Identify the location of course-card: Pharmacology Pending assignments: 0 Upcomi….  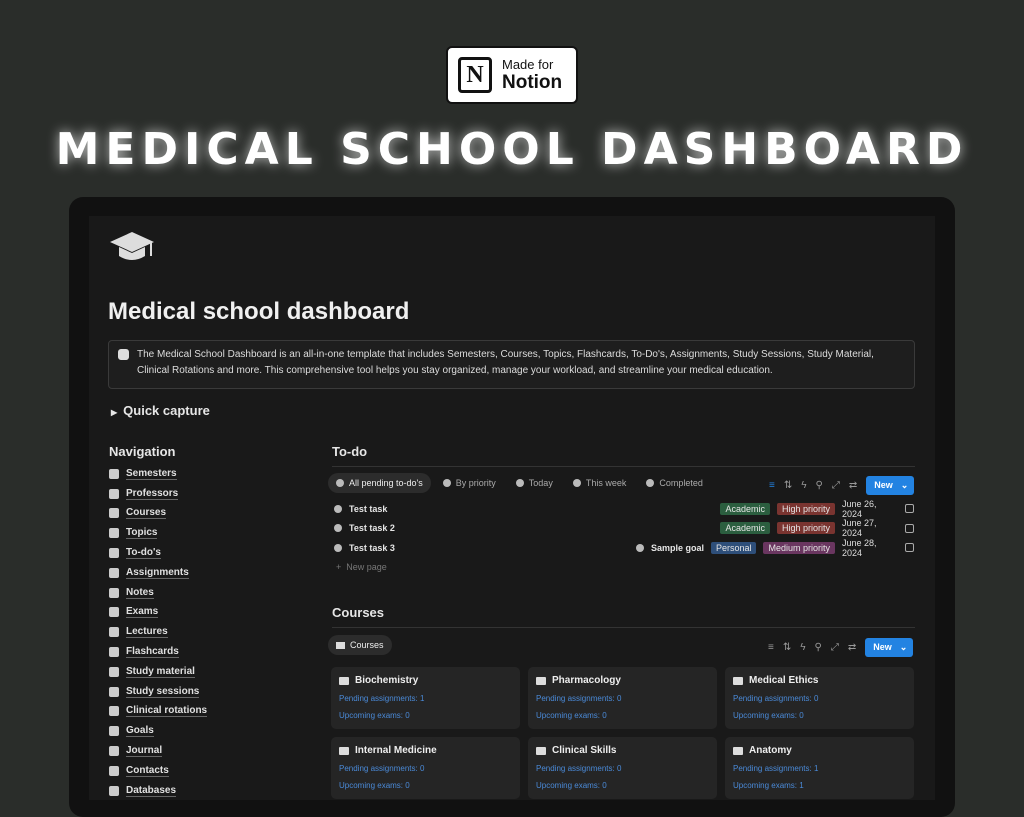
(622, 698).